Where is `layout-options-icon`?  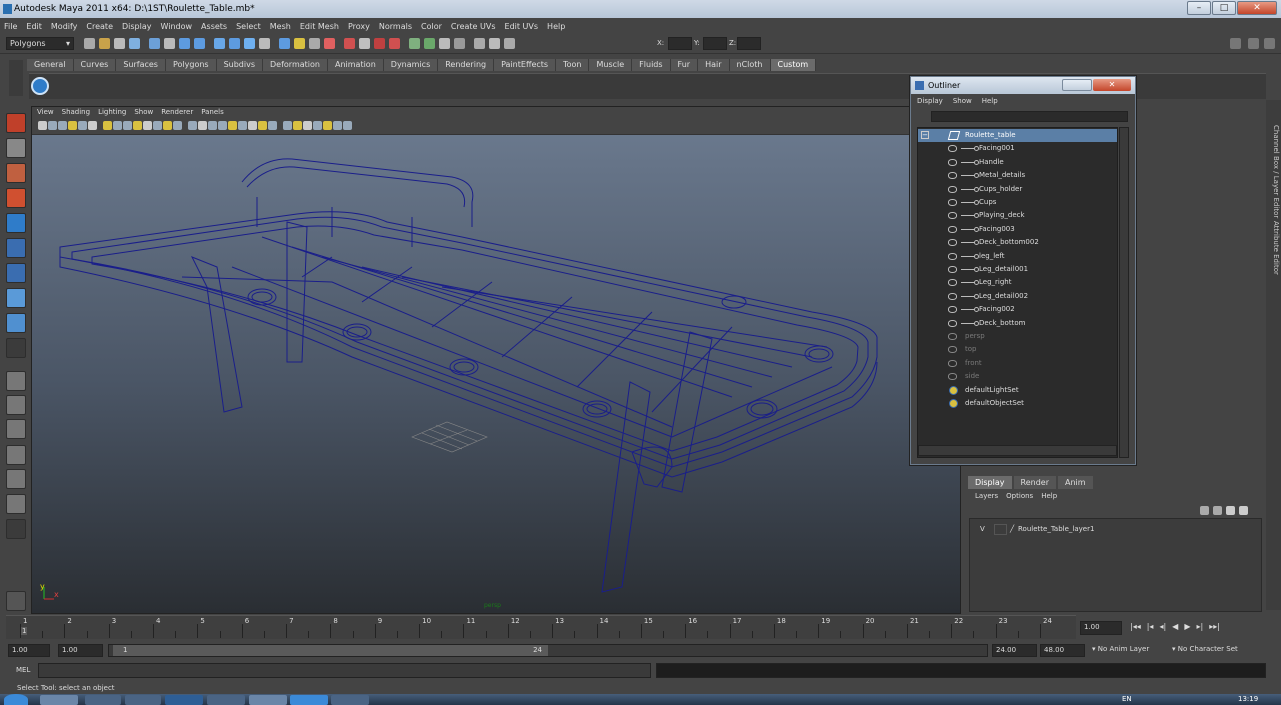 layout-options-icon is located at coordinates (16, 529).